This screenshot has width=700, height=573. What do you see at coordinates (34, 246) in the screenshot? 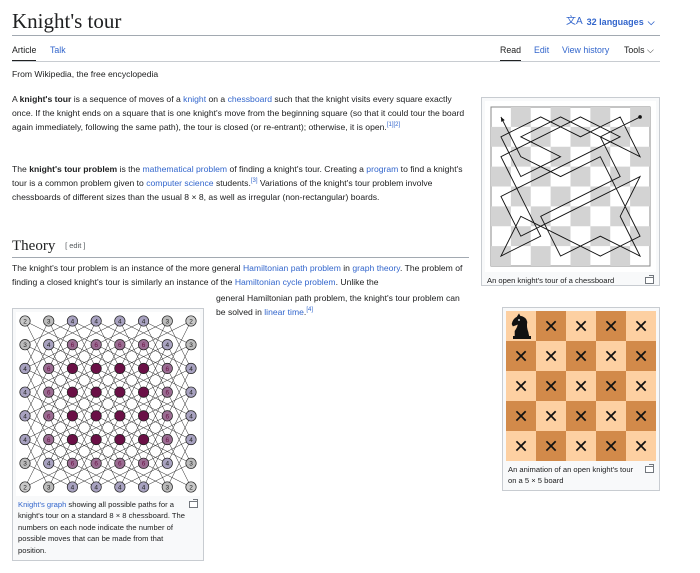
I see `section-heading-label: Theory` at bounding box center [34, 246].